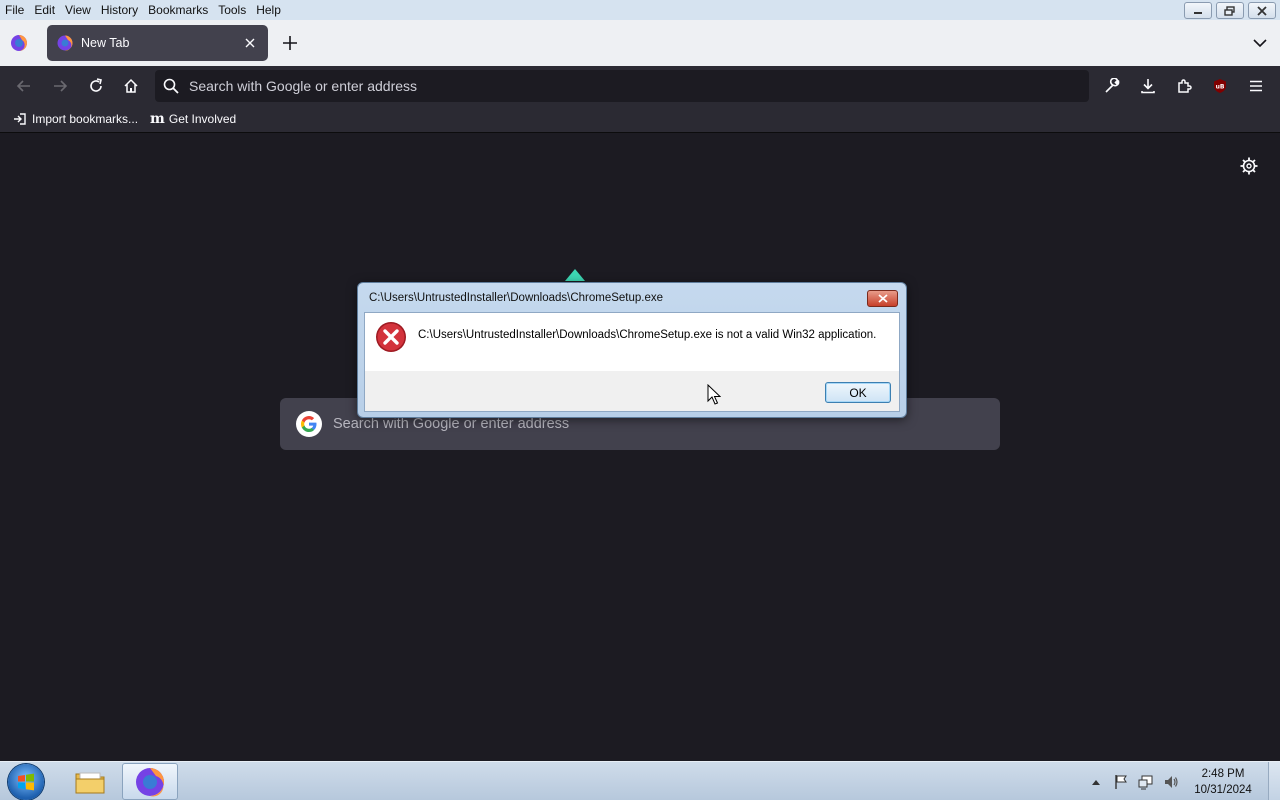  I want to click on extensions-icon, so click(1185, 86).